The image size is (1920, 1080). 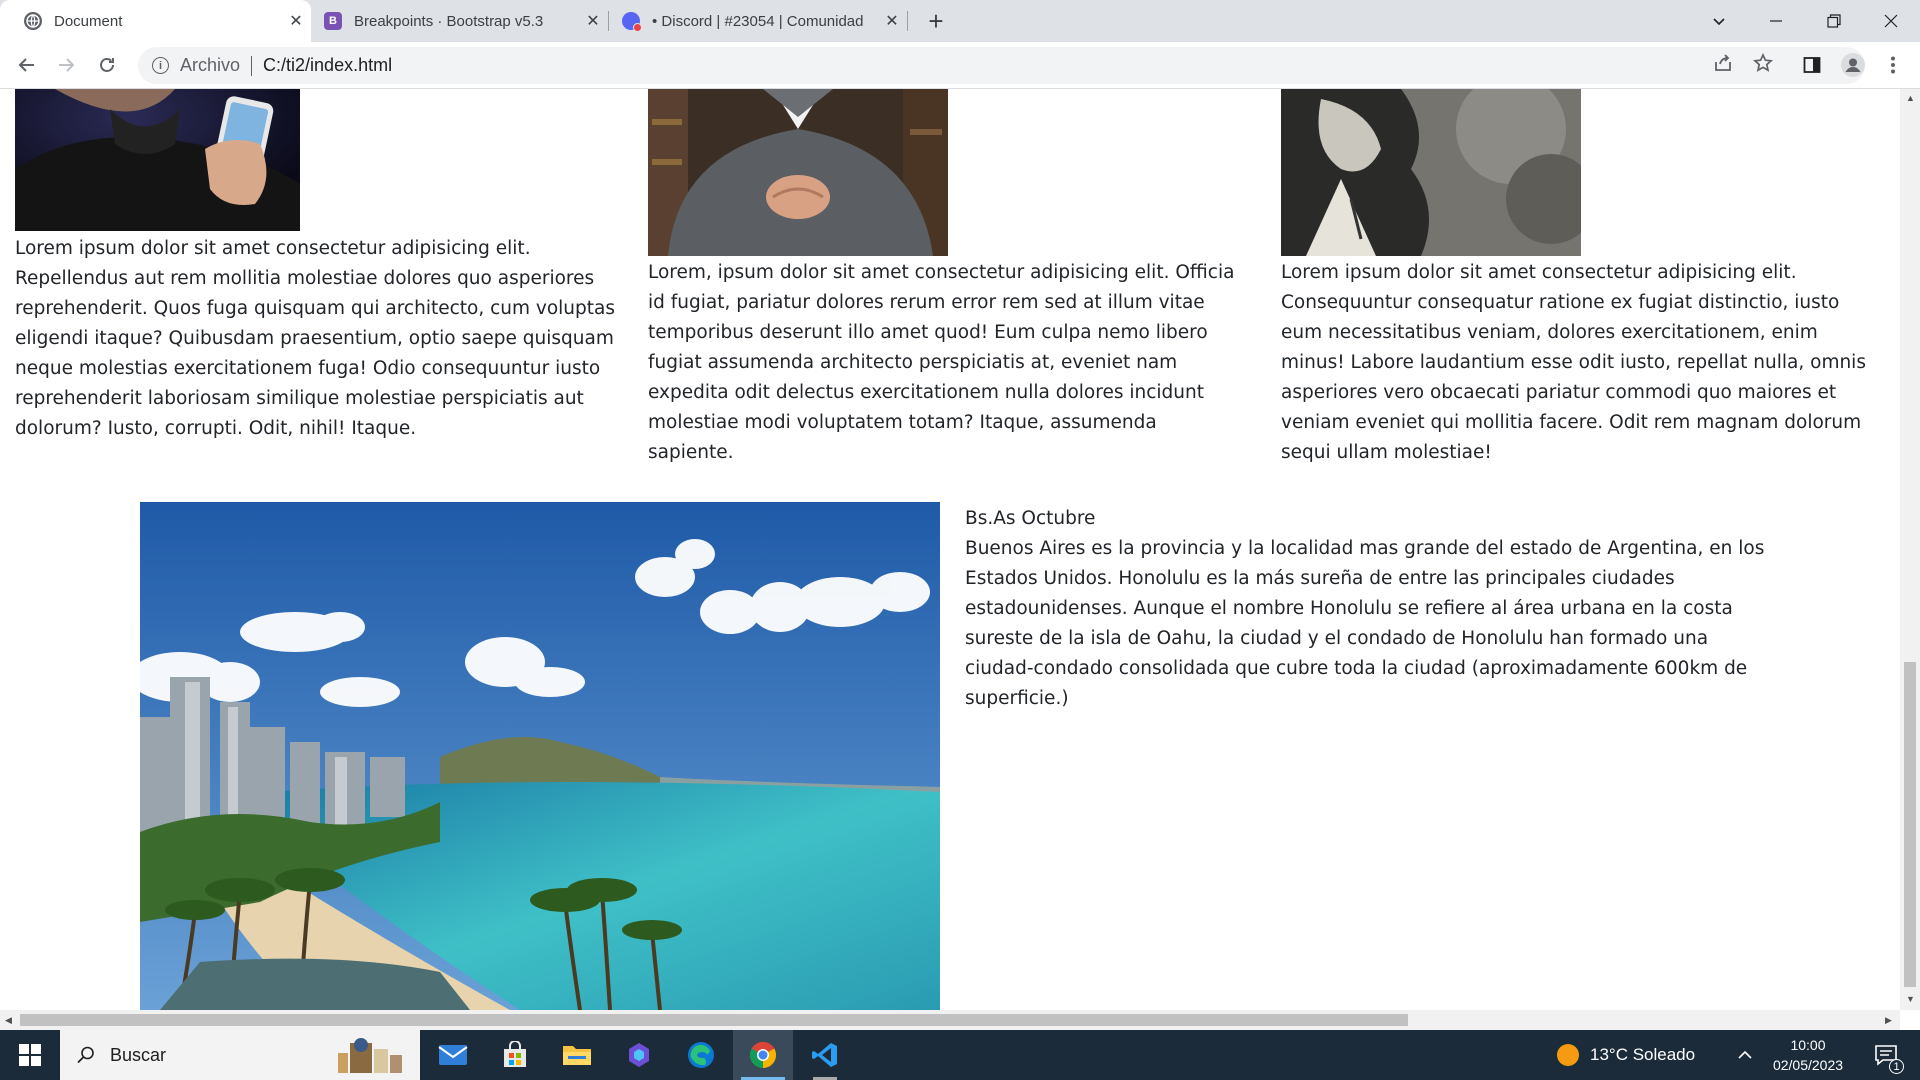 I want to click on reload-icon, so click(x=107, y=65).